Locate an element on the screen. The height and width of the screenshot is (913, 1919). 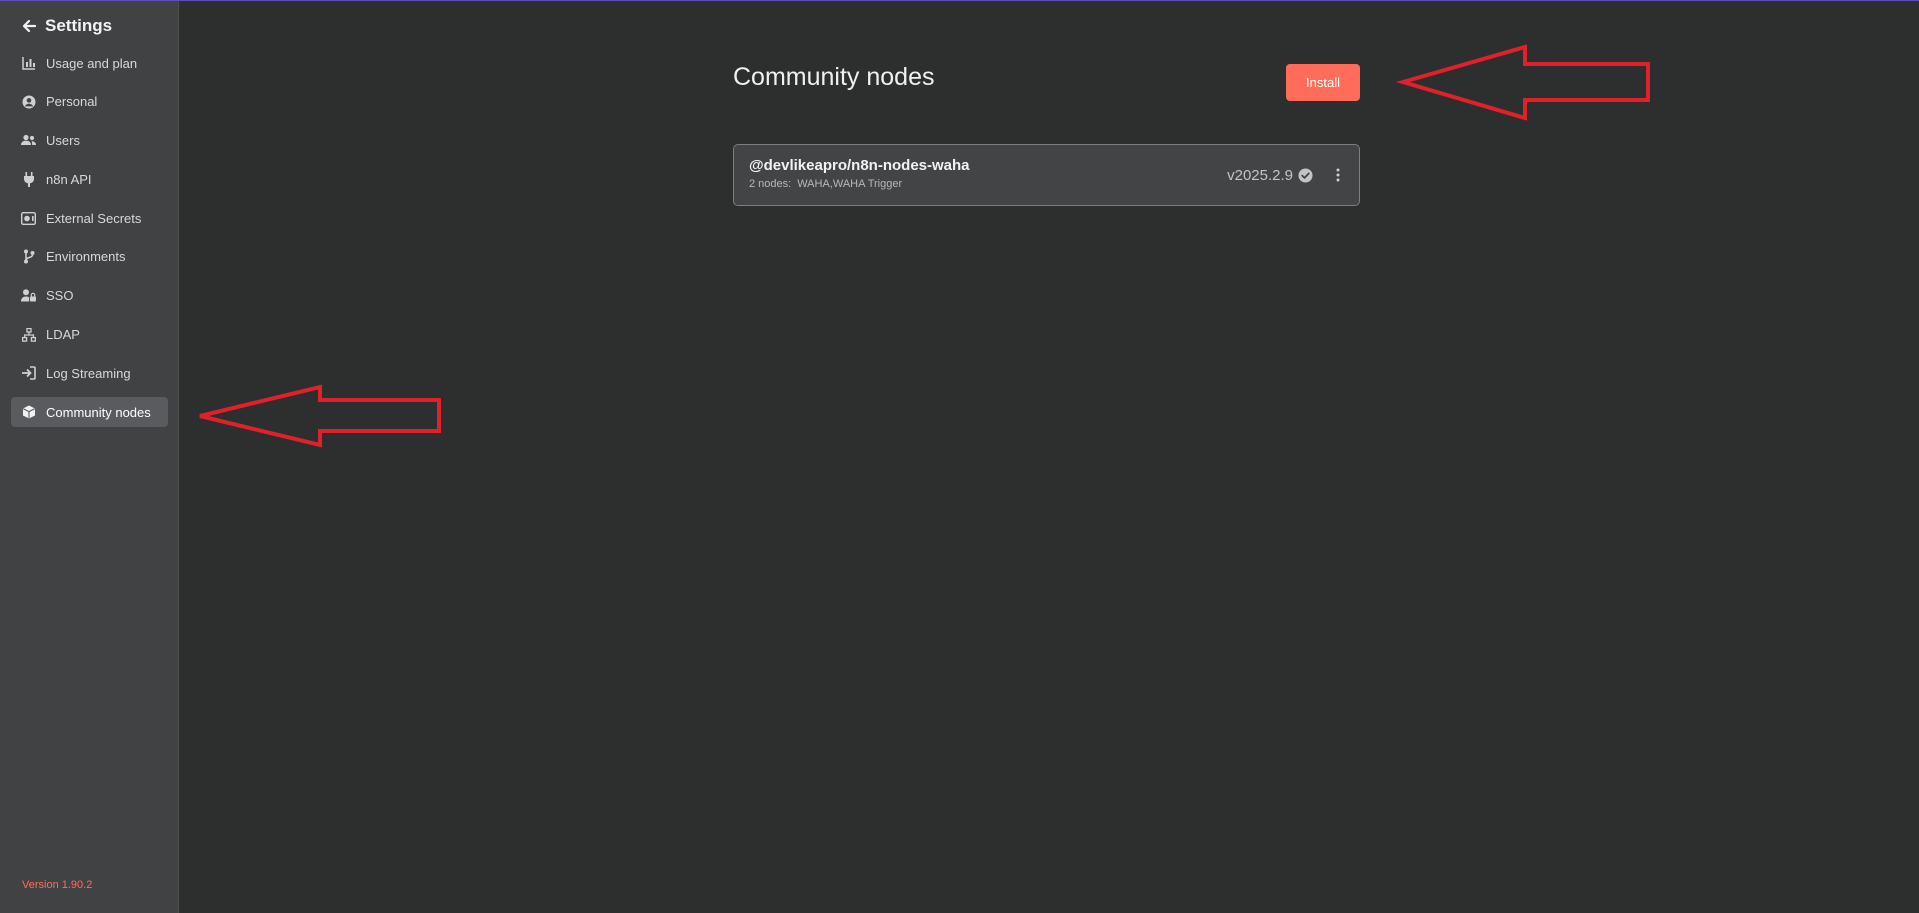
sidebar-item-external-secrets: External Secrets is located at coordinates (89, 218).